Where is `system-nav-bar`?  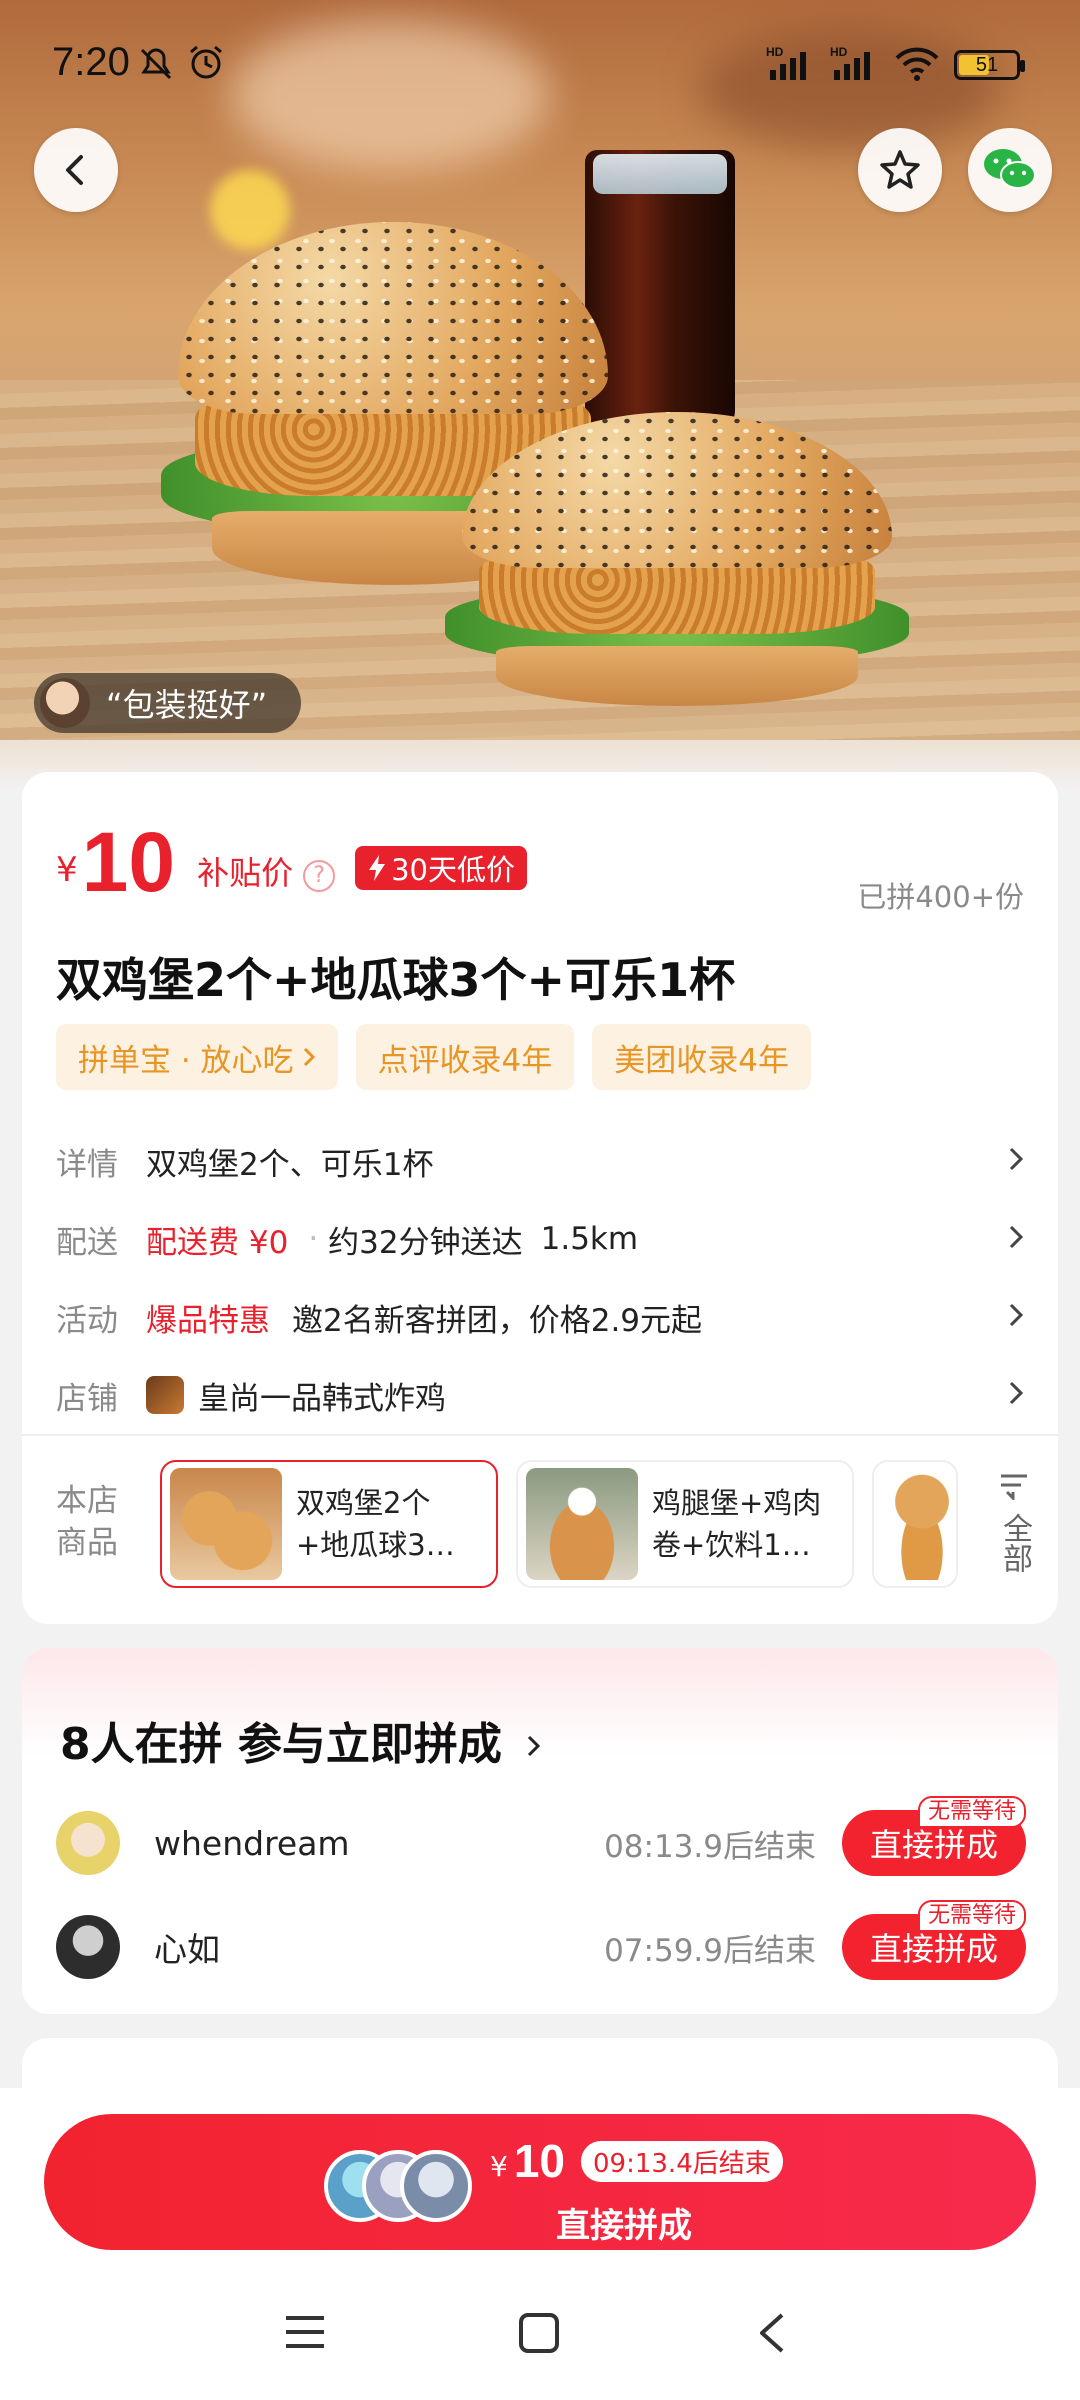 system-nav-bar is located at coordinates (540, 2335).